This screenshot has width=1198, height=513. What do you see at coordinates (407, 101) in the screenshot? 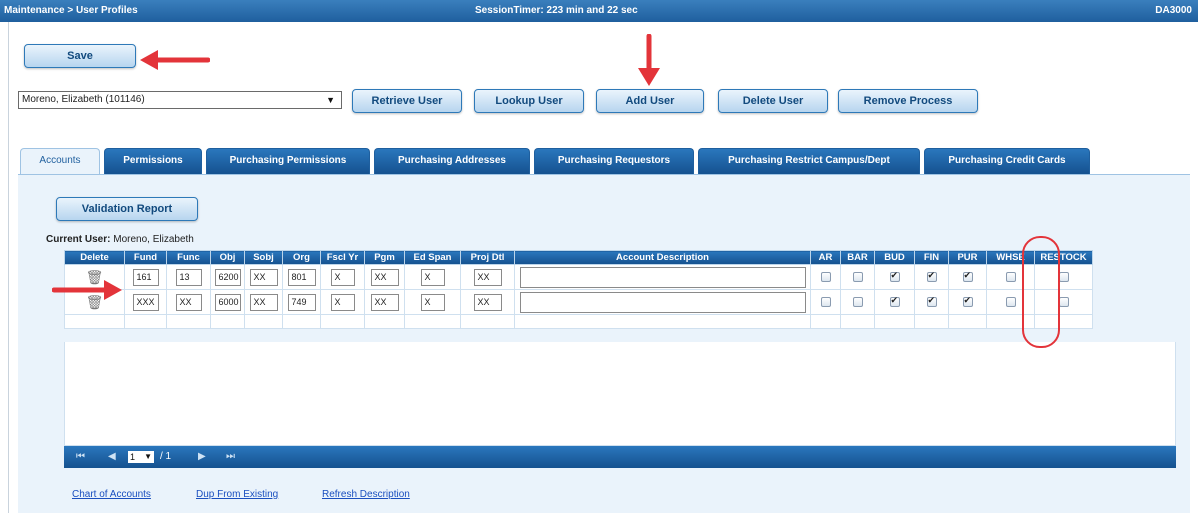
I see `retrieve-user-button: Retrieve User` at bounding box center [407, 101].